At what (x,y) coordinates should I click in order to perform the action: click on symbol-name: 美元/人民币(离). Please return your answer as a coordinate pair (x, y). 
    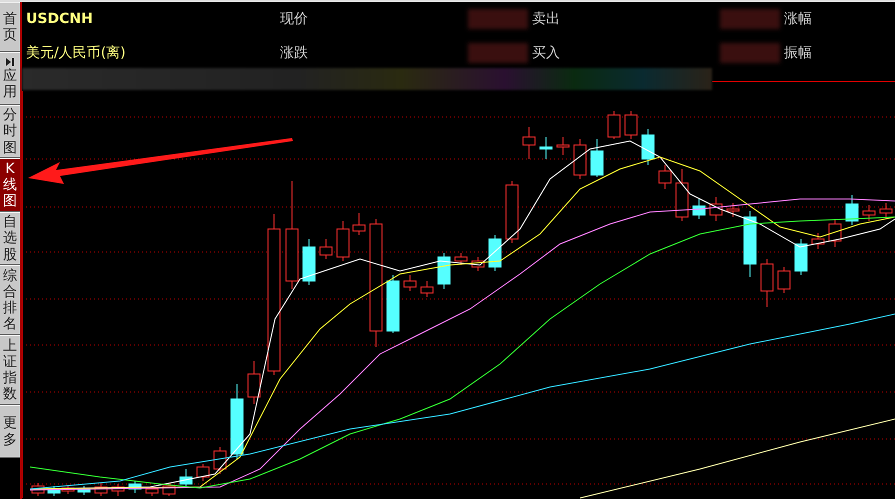
    Looking at the image, I should click on (76, 53).